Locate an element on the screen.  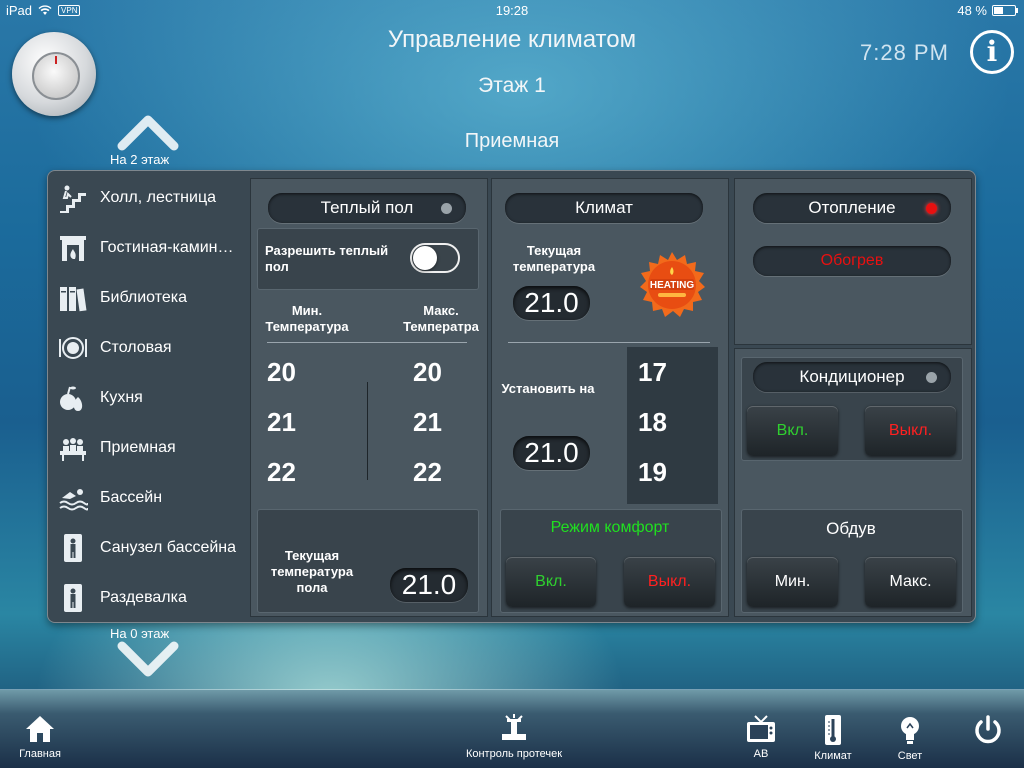
heating-title: Отопление is located at coordinates (852, 208).